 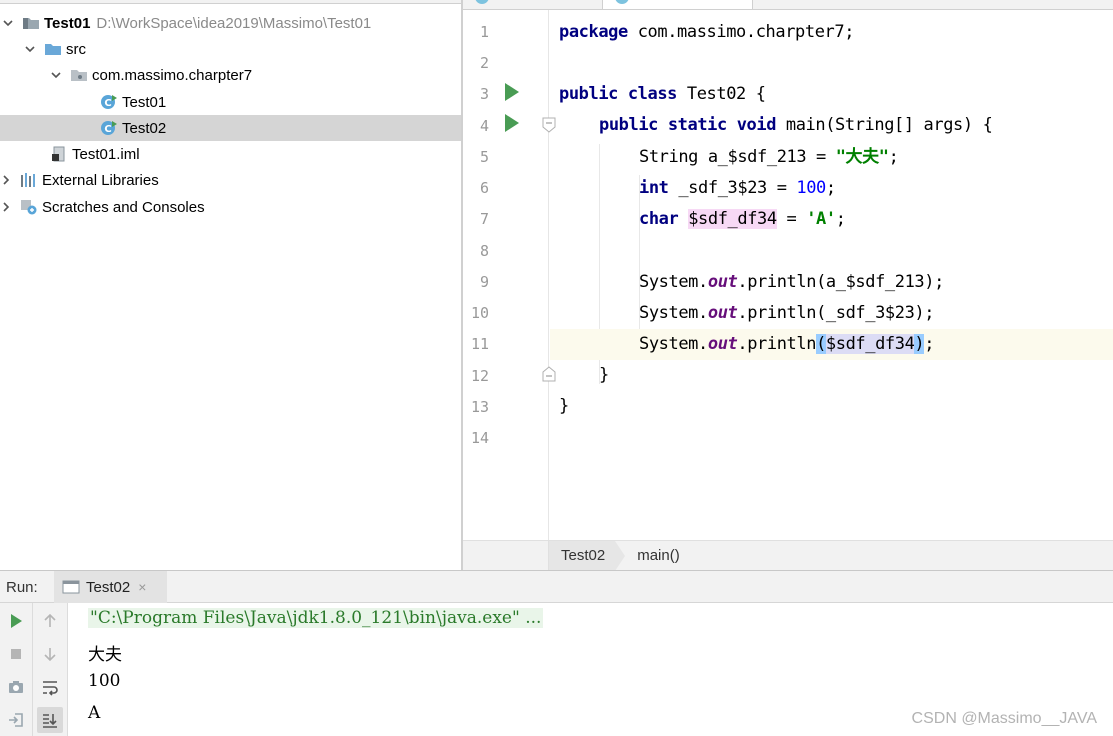 What do you see at coordinates (144, 128) in the screenshot?
I see `tree-label-test02: Test02` at bounding box center [144, 128].